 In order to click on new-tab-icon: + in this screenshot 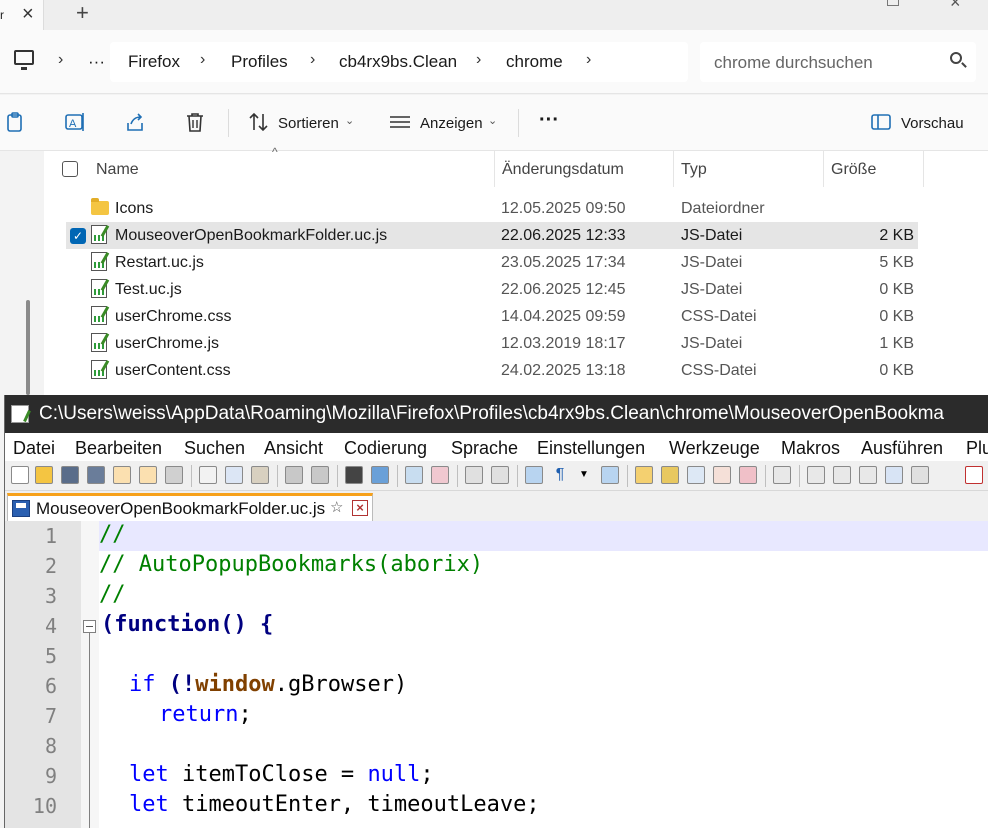, I will do `click(82, 13)`.